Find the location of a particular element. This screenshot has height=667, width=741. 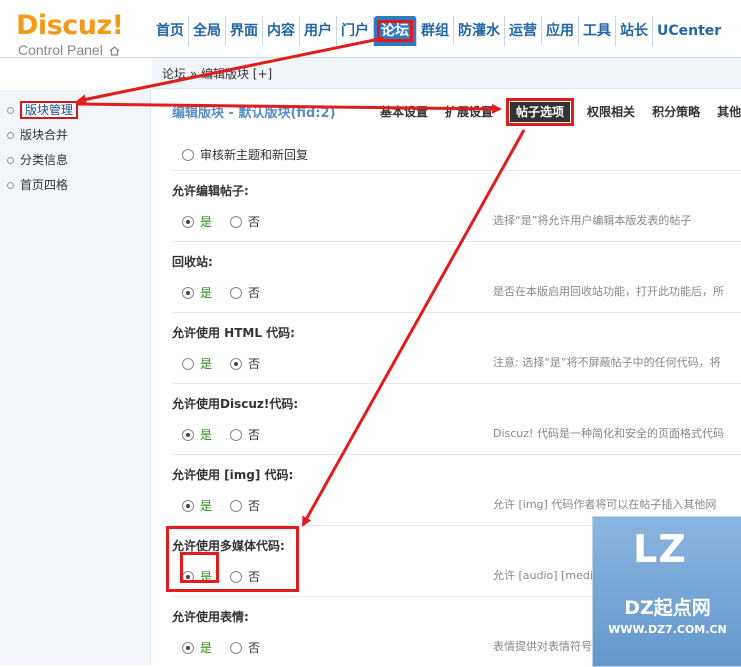

nav-item-6: 论坛 is located at coordinates (395, 31).